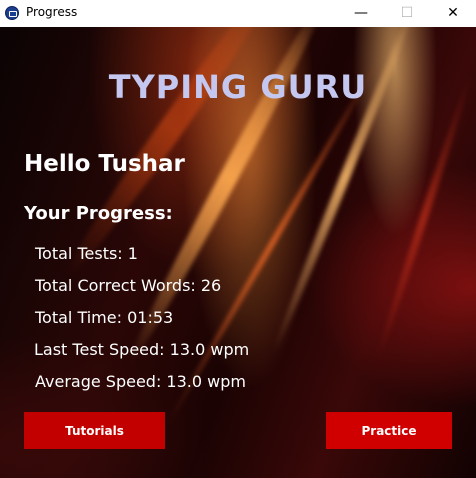 The image size is (476, 478). I want to click on tutorials-button: Tutorials, so click(94, 430).